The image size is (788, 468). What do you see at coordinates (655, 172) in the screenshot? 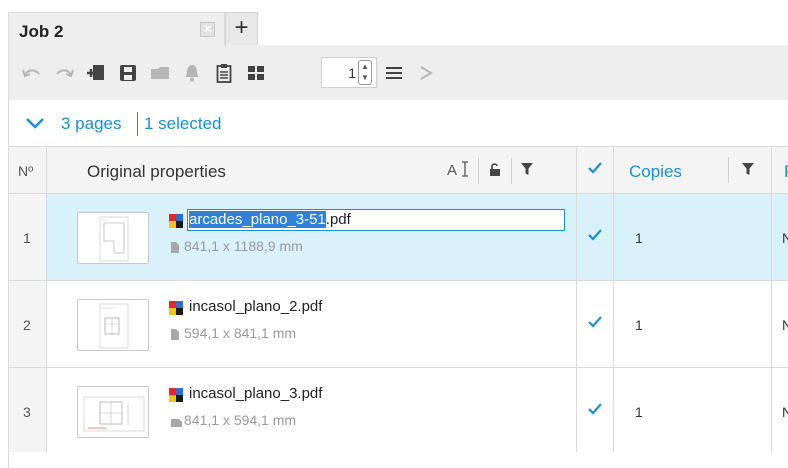
I see `column-header-copies: Copies` at bounding box center [655, 172].